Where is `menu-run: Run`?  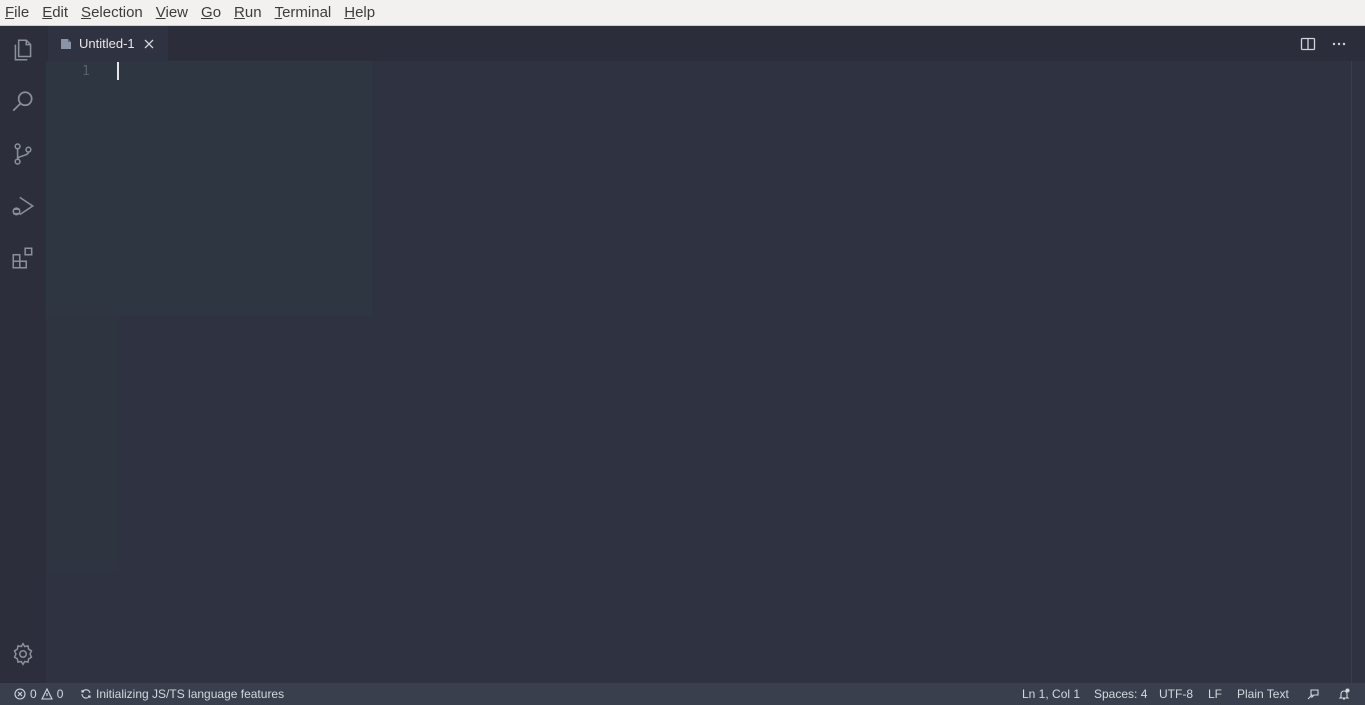 menu-run: Run is located at coordinates (248, 12).